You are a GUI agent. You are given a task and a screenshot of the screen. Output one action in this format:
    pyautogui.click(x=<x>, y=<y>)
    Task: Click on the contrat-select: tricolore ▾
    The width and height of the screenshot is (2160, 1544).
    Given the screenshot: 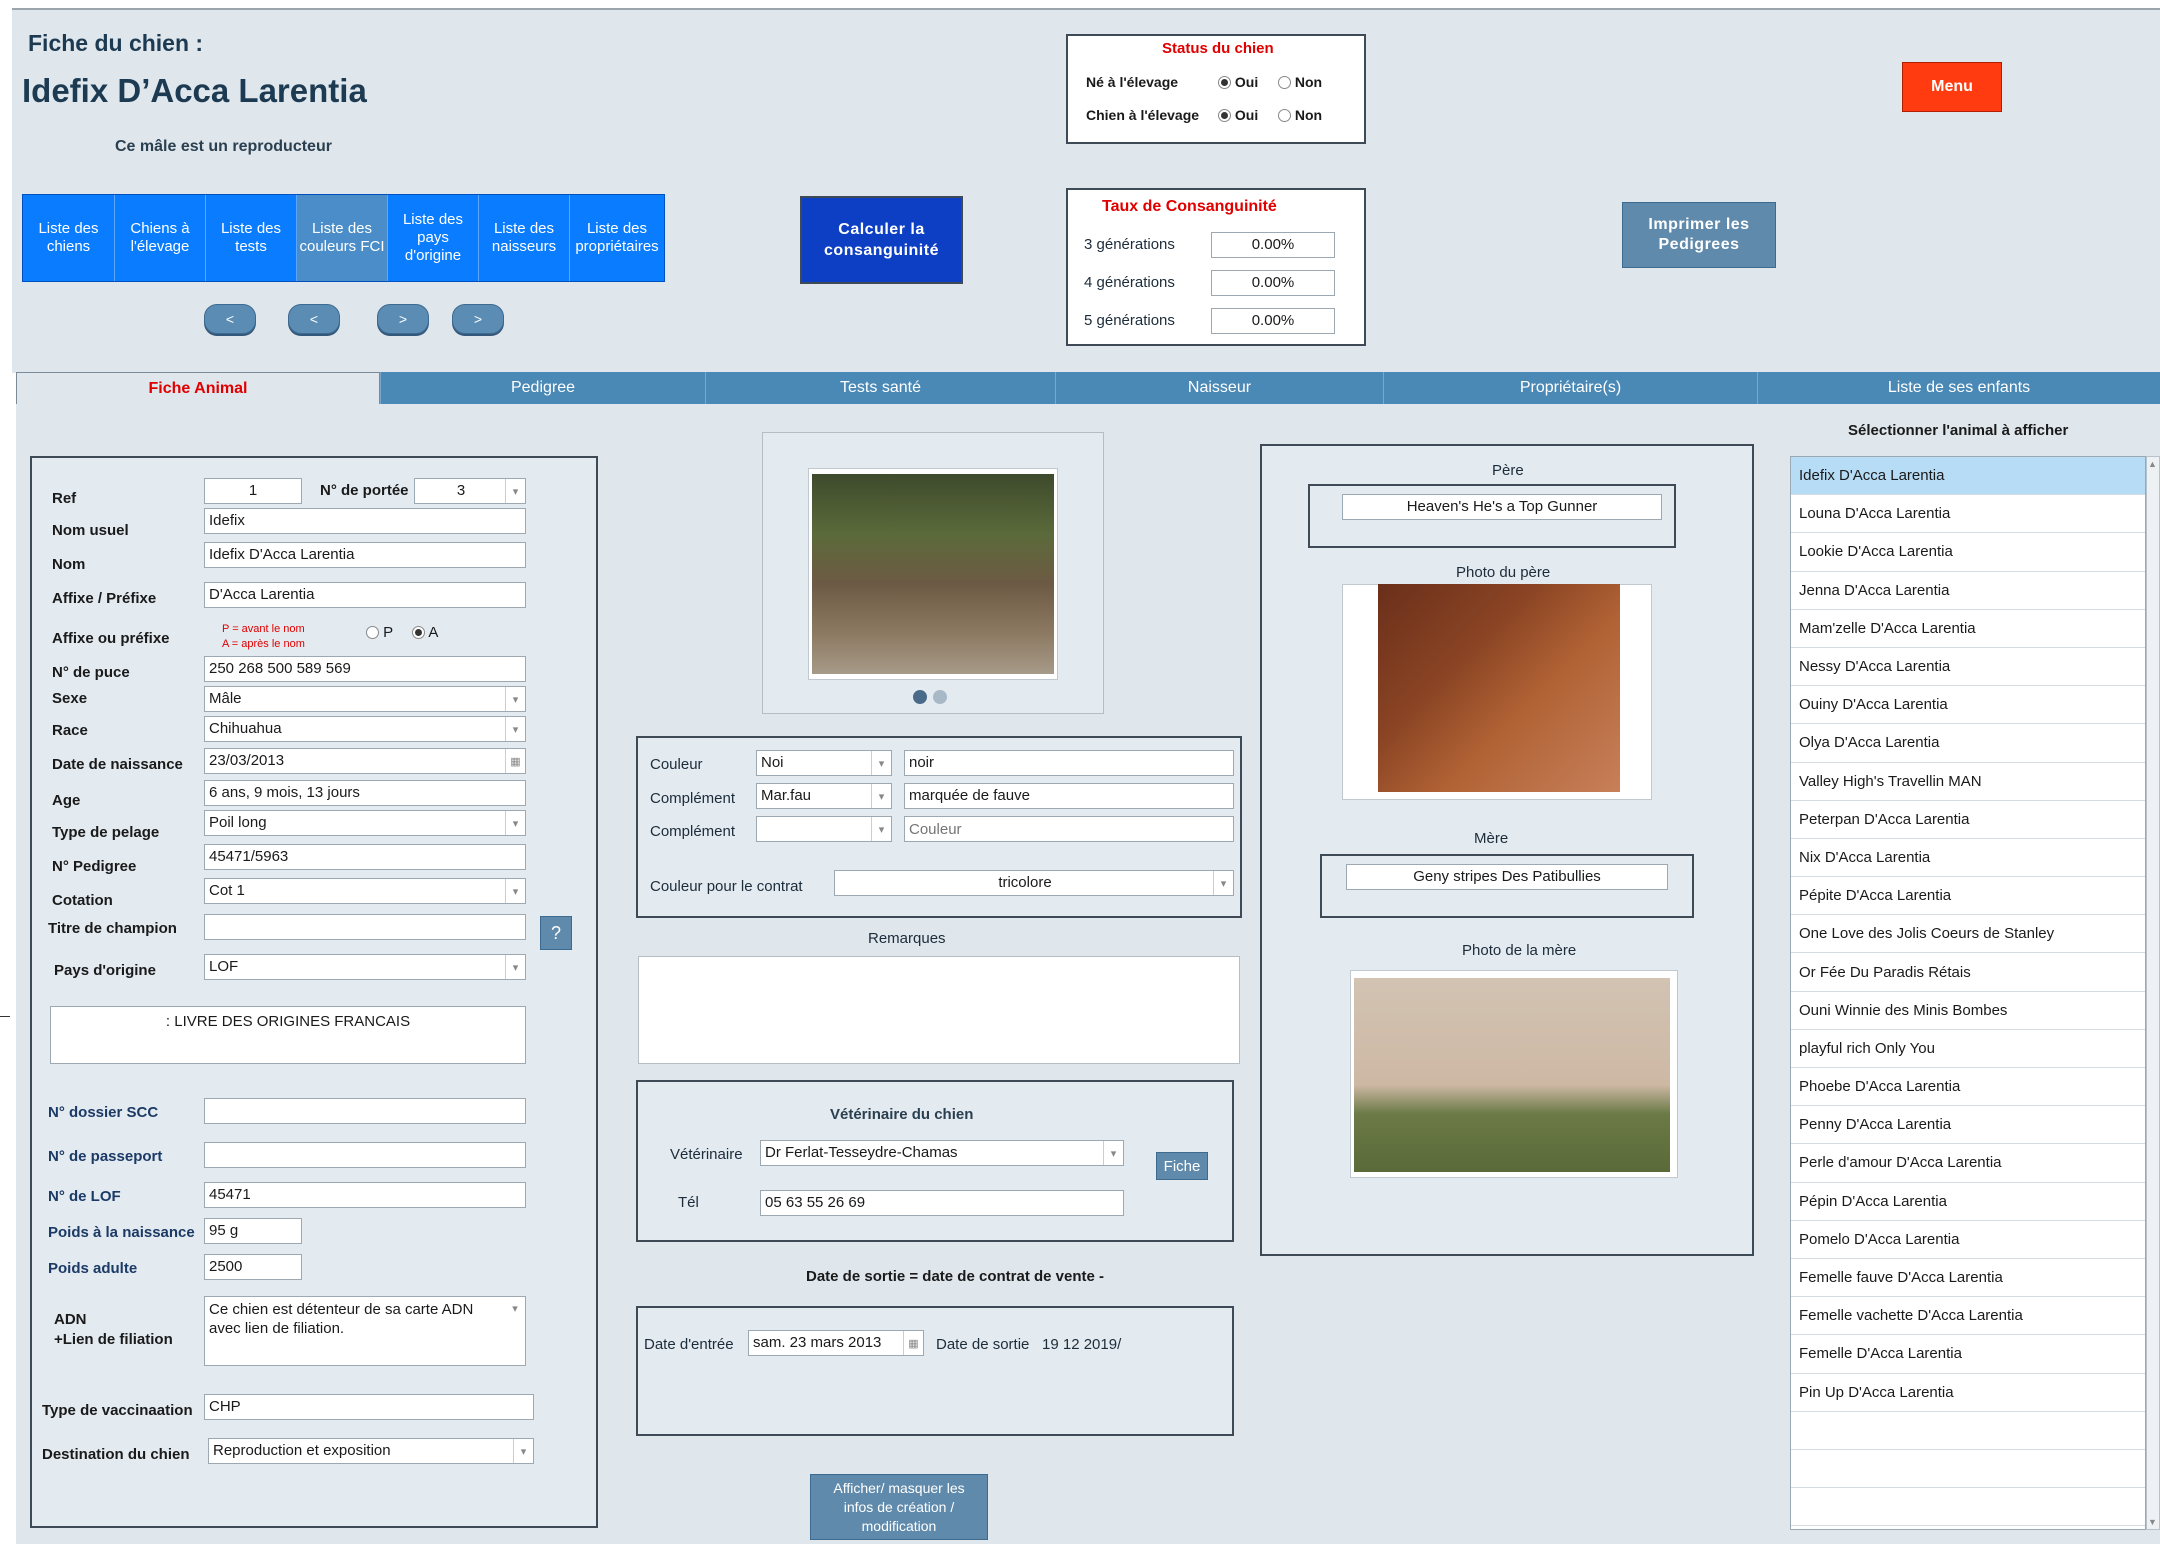 What is the action you would take?
    pyautogui.click(x=1034, y=883)
    